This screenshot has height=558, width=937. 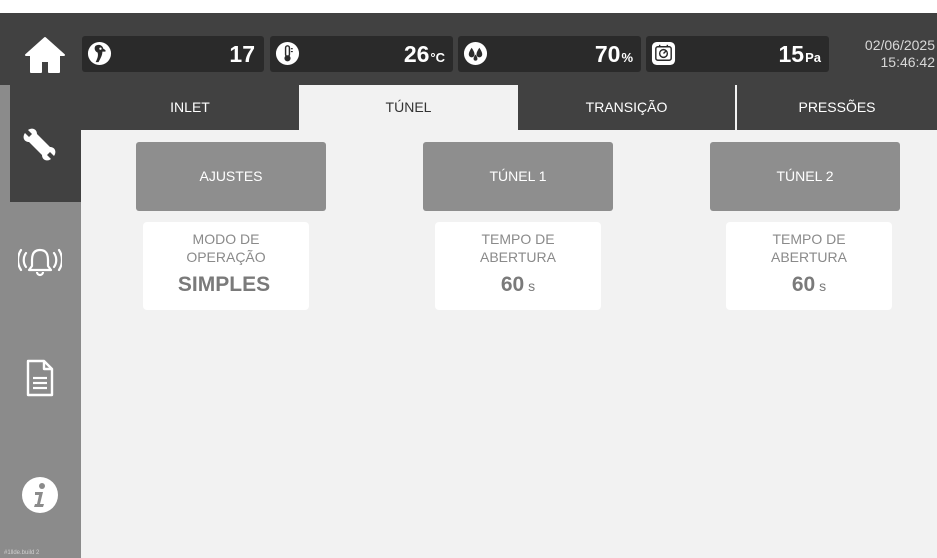 I want to click on sidebar-item-alarms, so click(x=45, y=260).